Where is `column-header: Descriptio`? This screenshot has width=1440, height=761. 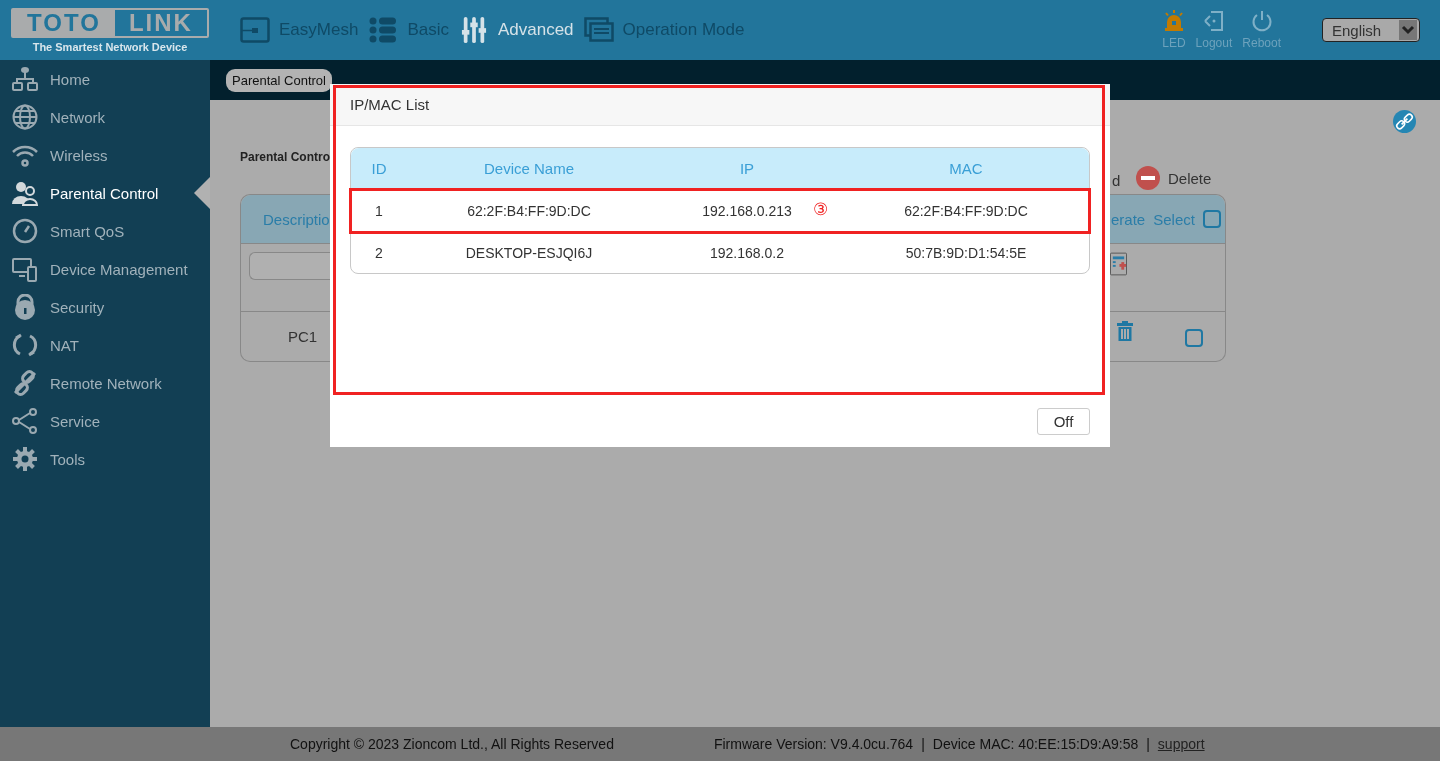
column-header: Descriptio is located at coordinates (296, 219).